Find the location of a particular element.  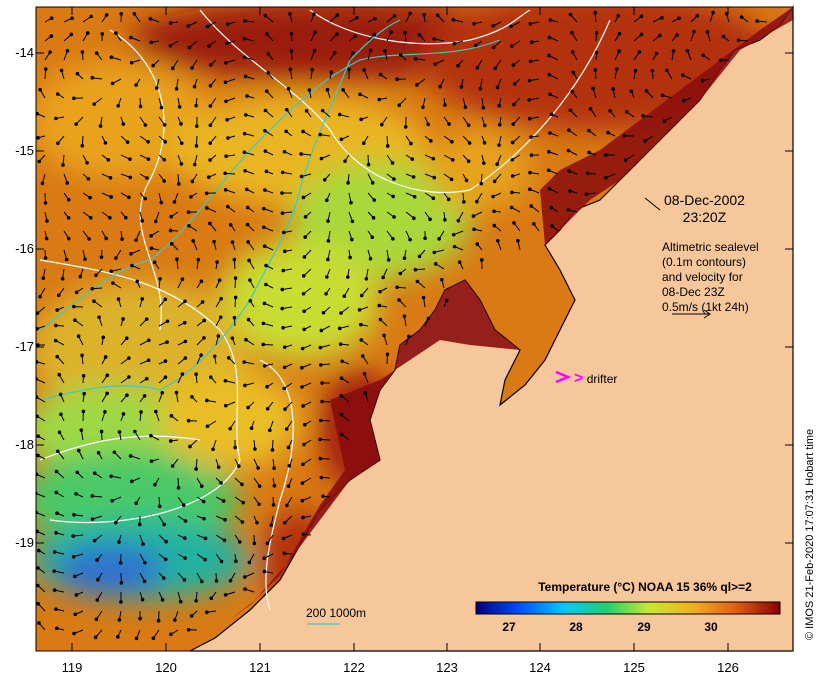

copyright-notice: © IMOS 21-Feb-2020 17:07:31 Hobart time is located at coordinates (810, 534).